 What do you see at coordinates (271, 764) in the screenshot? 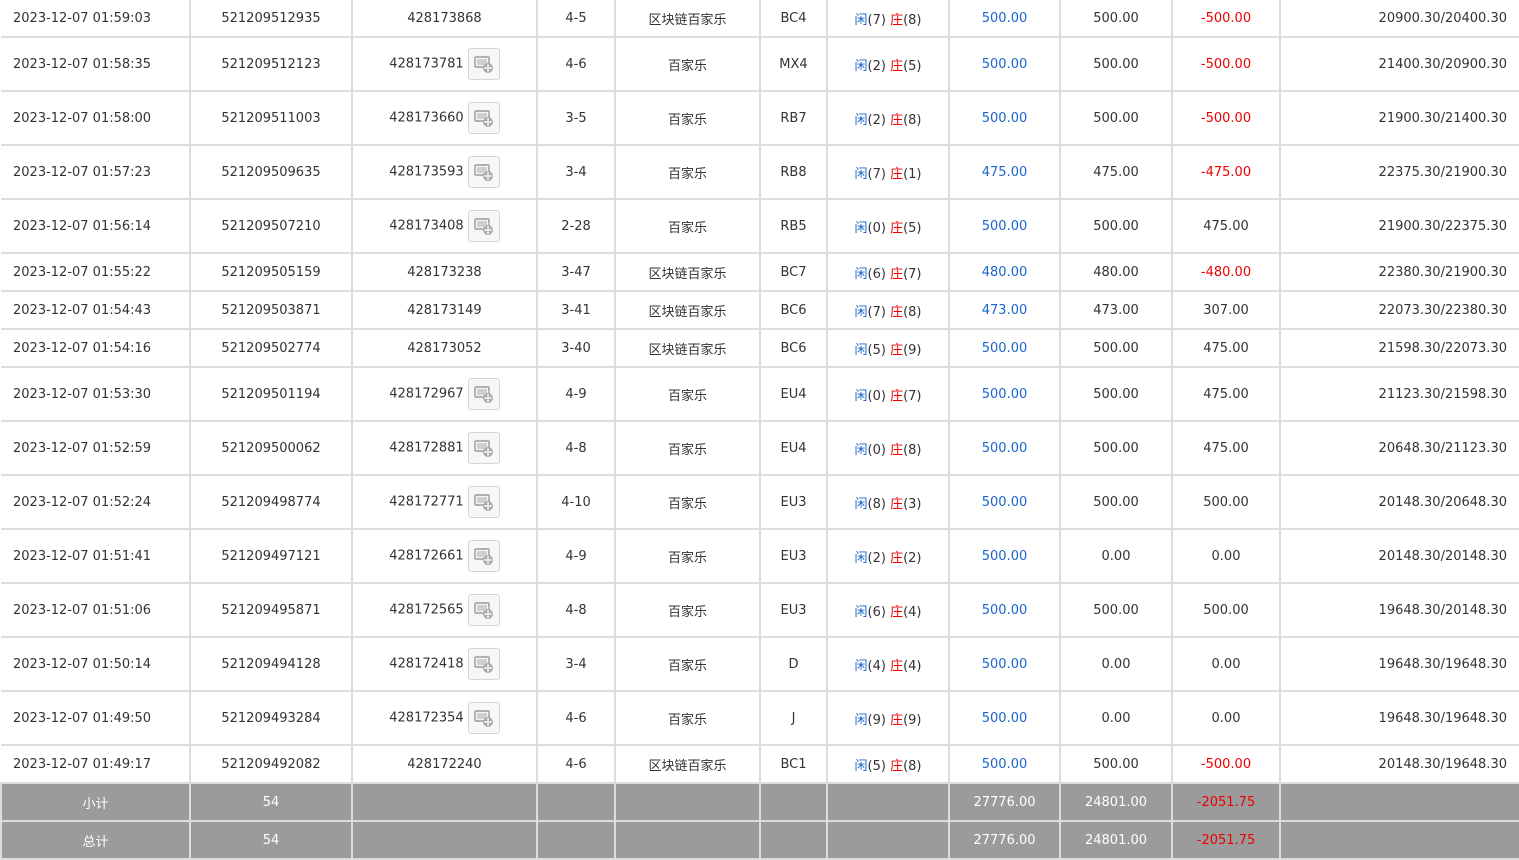
I see `order-number: 521209492082` at bounding box center [271, 764].